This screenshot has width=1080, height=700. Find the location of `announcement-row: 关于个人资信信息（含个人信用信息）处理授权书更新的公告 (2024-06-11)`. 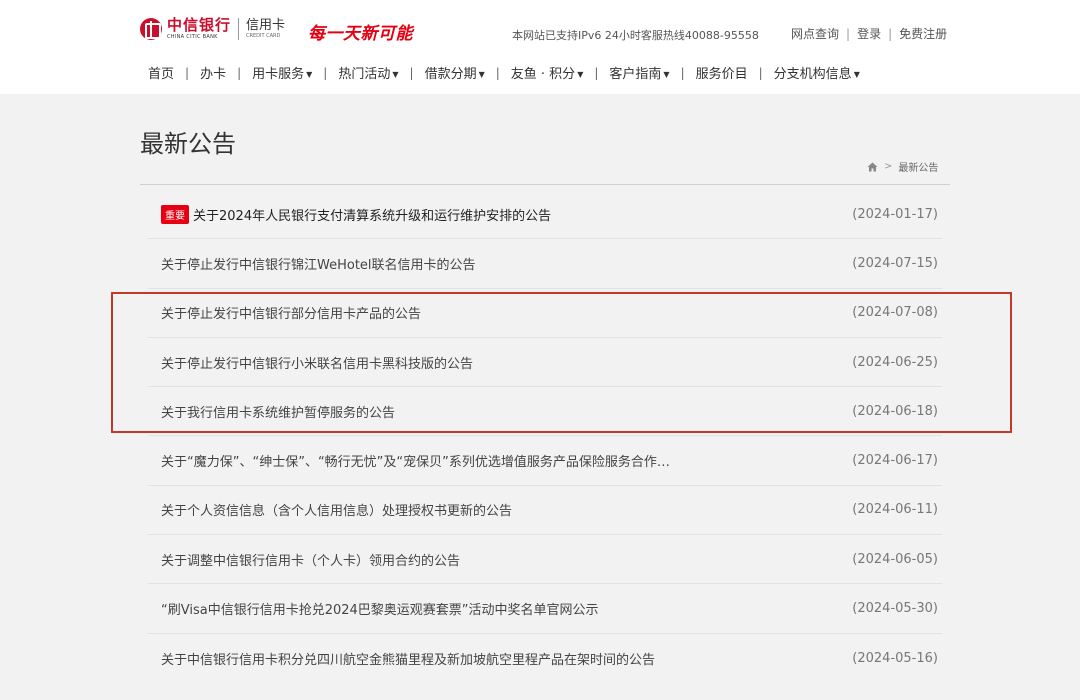

announcement-row: 关于个人资信信息（含个人信用信息）处理授权书更新的公告 (2024-06-11) is located at coordinates (545, 511).